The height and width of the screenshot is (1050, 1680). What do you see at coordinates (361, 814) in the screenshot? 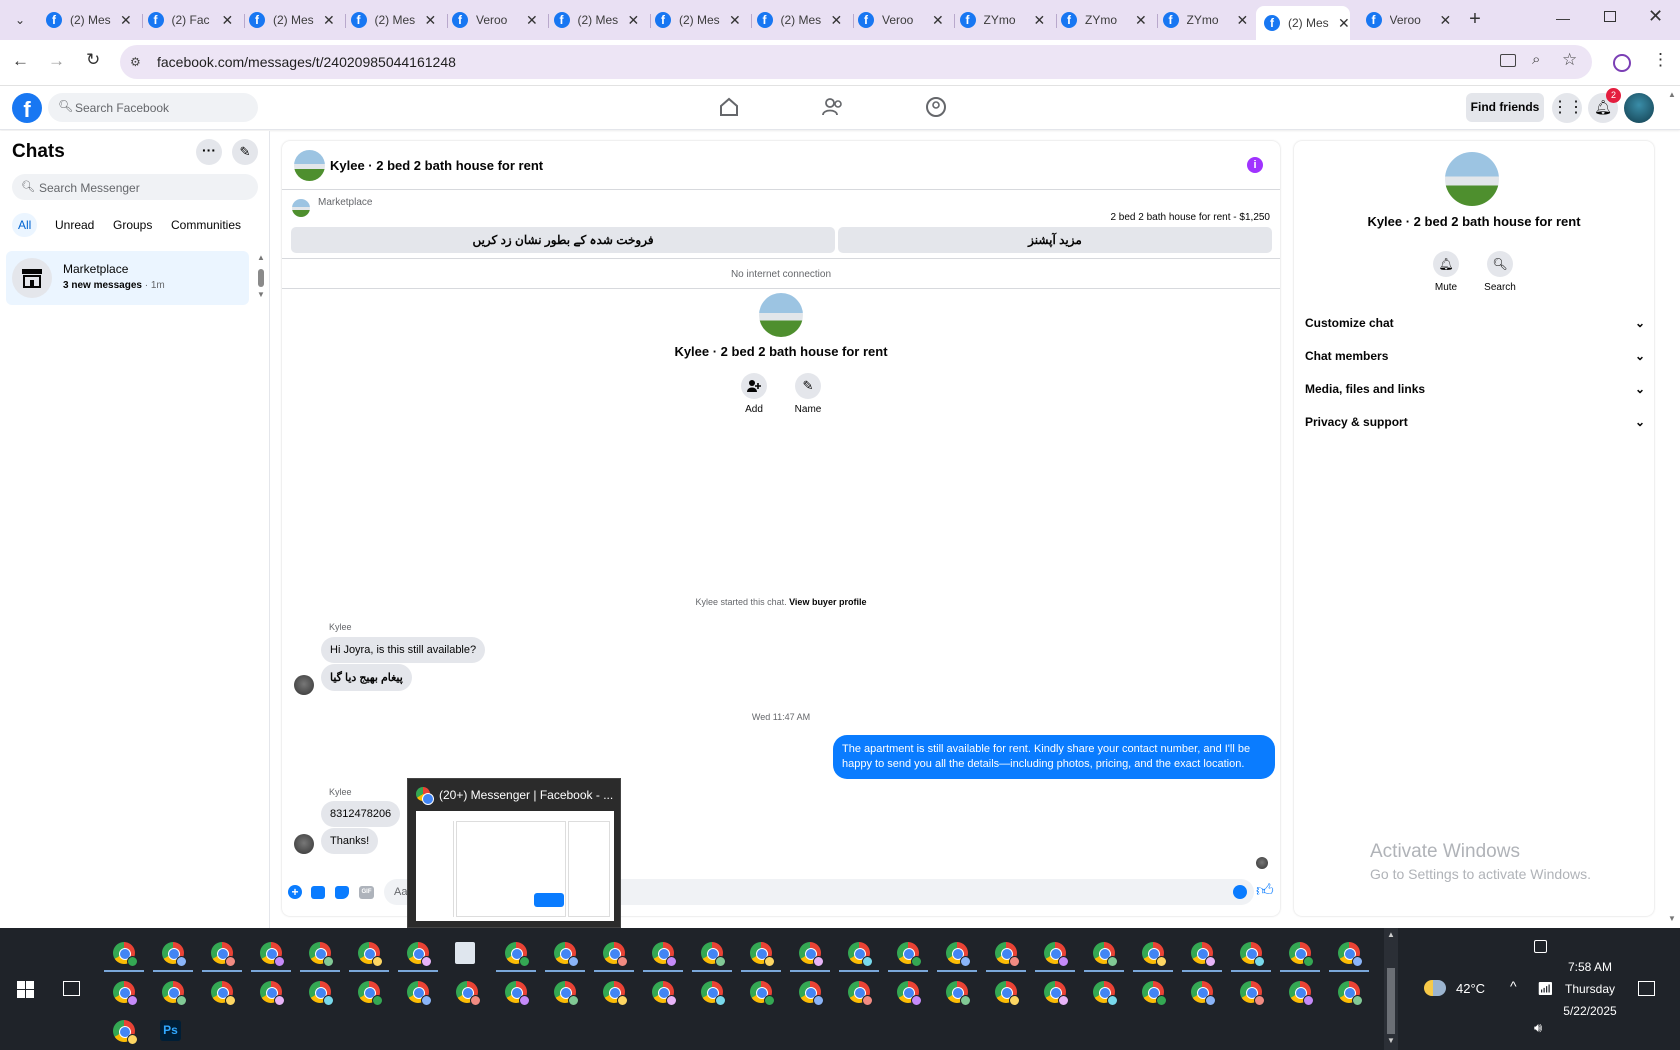
I see `message-bubble-incoming: 8312478206` at bounding box center [361, 814].